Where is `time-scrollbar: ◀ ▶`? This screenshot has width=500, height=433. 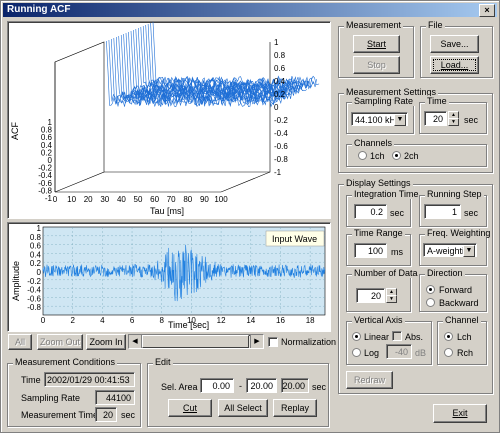 time-scrollbar: ◀ ▶ is located at coordinates (196, 341).